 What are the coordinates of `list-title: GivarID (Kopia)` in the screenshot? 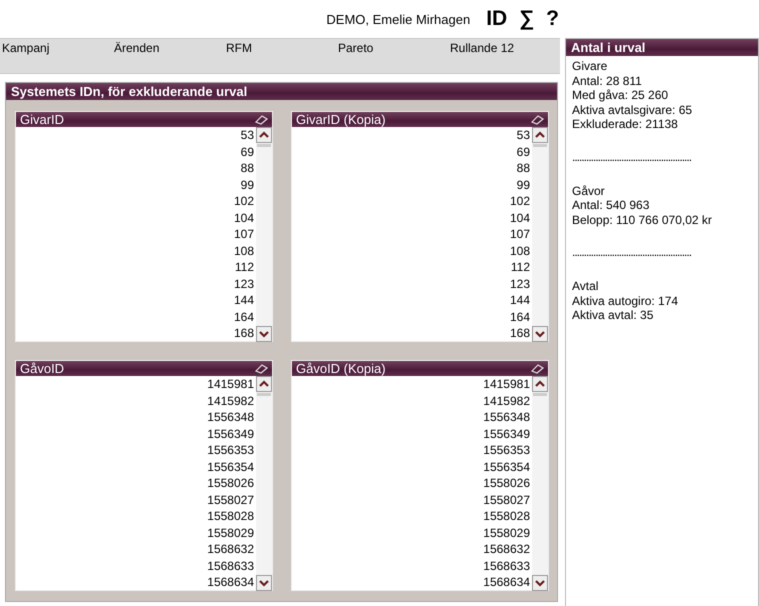 It's located at (341, 119).